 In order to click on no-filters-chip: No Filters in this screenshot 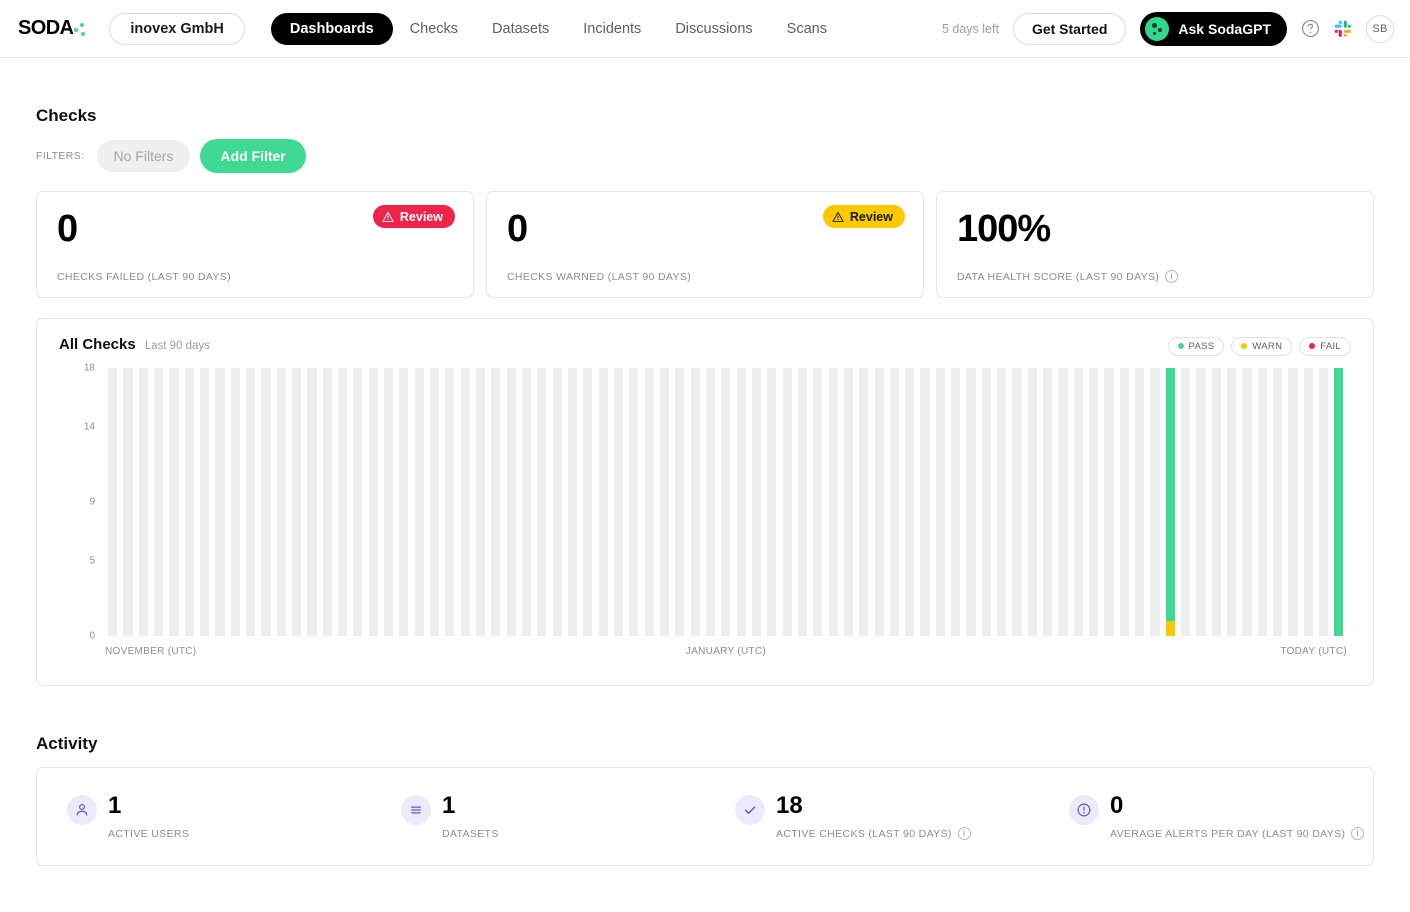, I will do `click(143, 156)`.